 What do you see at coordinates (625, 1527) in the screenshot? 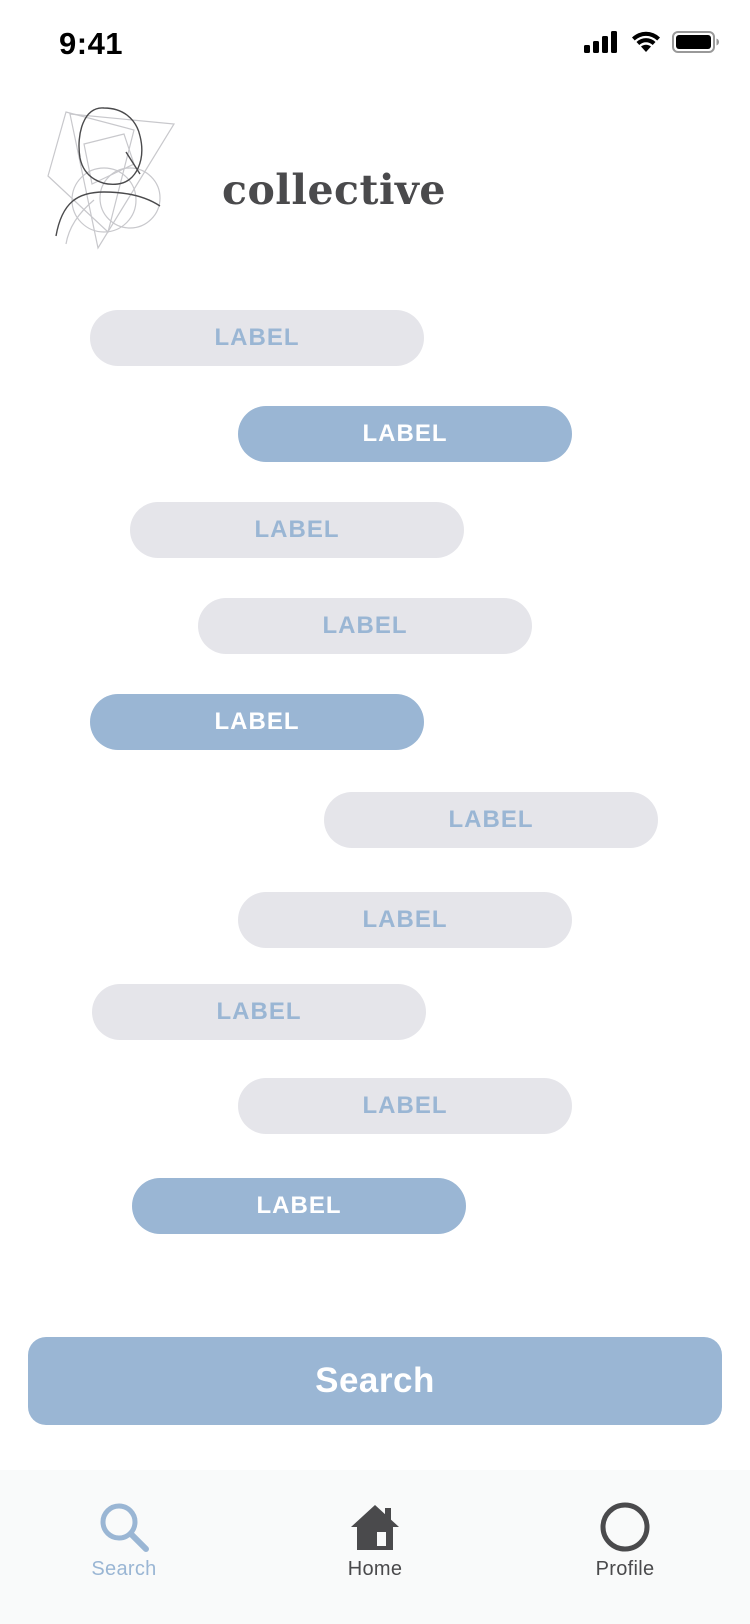
I see `profile-icon` at bounding box center [625, 1527].